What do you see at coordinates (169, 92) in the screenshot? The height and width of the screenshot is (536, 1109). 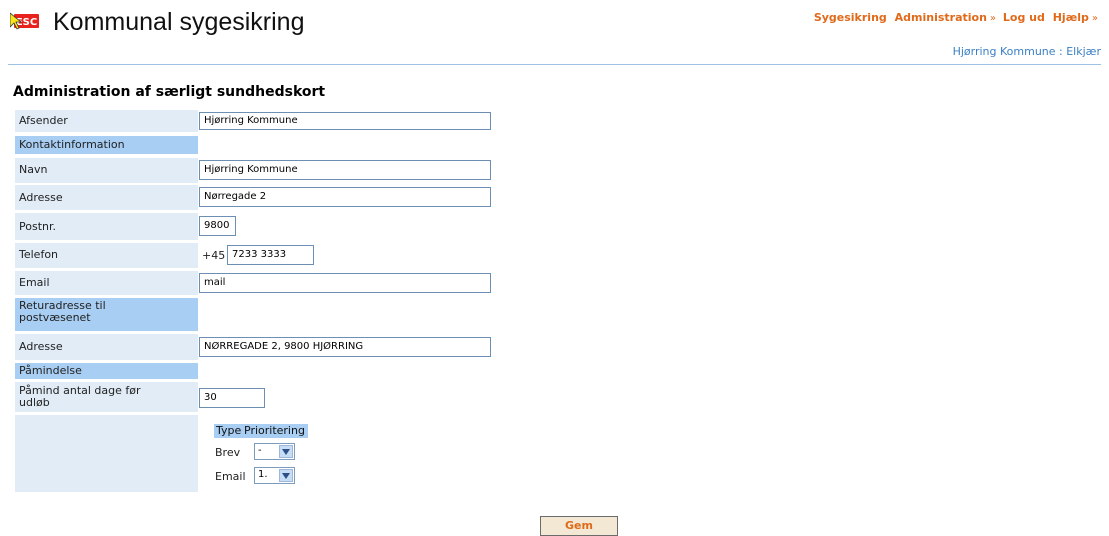 I see `page-title: Administration af særligt sundhedskort` at bounding box center [169, 92].